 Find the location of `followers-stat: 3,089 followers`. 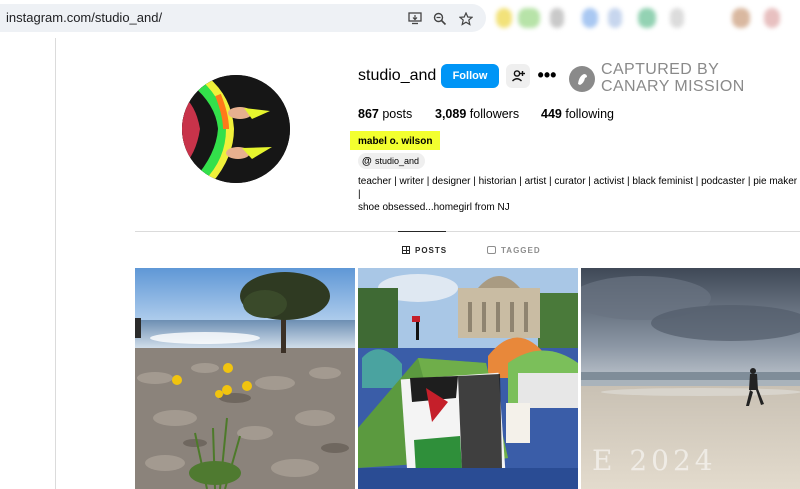

followers-stat: 3,089 followers is located at coordinates (477, 114).